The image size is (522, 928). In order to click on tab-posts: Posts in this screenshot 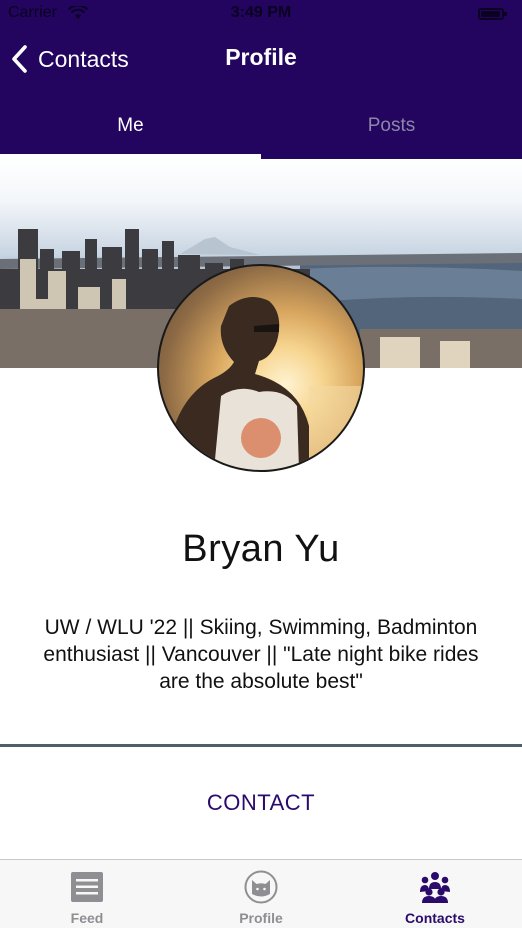, I will do `click(391, 129)`.